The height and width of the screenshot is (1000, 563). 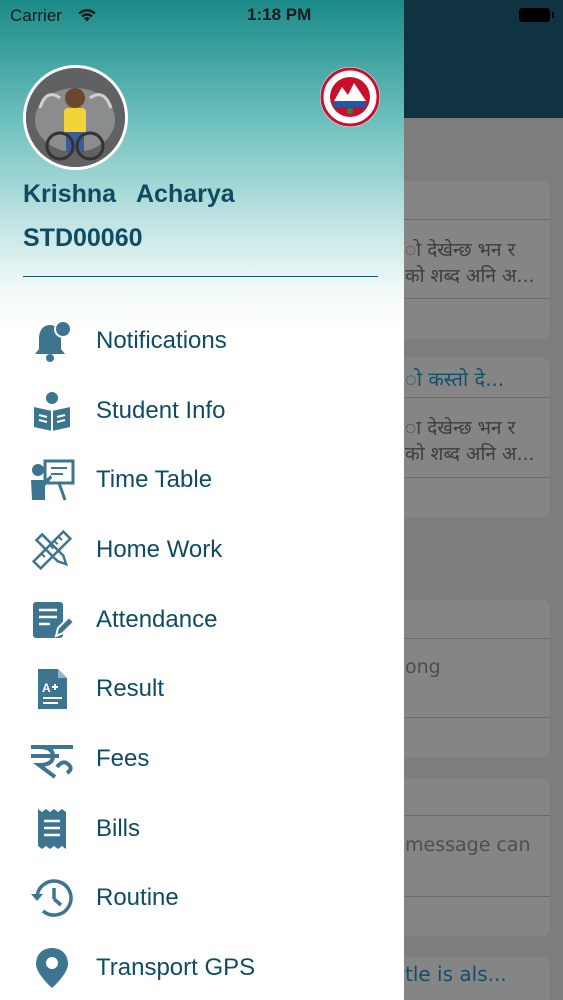 What do you see at coordinates (46, 688) in the screenshot?
I see `svg-text: A` at bounding box center [46, 688].